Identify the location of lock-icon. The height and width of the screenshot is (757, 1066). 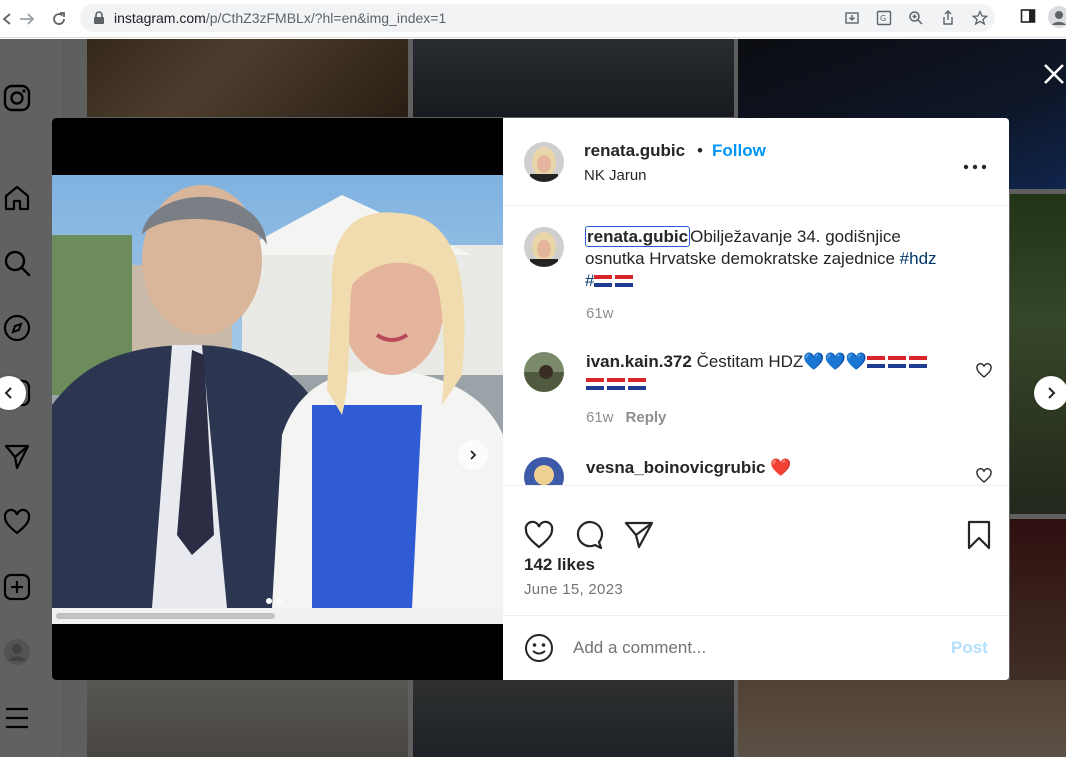
(99, 17).